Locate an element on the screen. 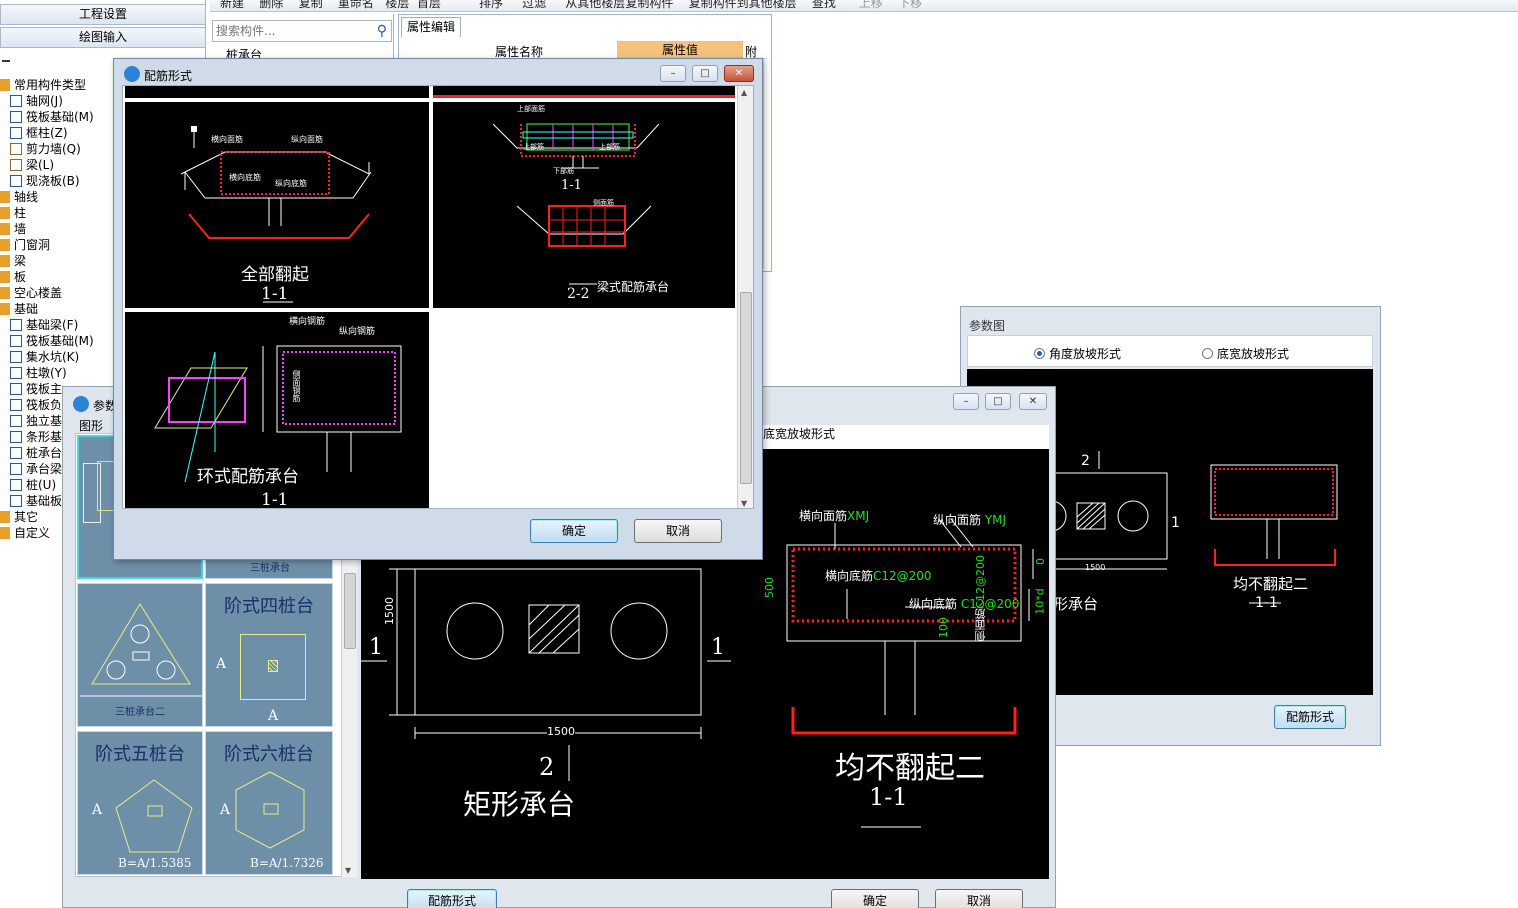 The width and height of the screenshot is (1518, 908). floor-select: 首层 is located at coordinates (429, 5).